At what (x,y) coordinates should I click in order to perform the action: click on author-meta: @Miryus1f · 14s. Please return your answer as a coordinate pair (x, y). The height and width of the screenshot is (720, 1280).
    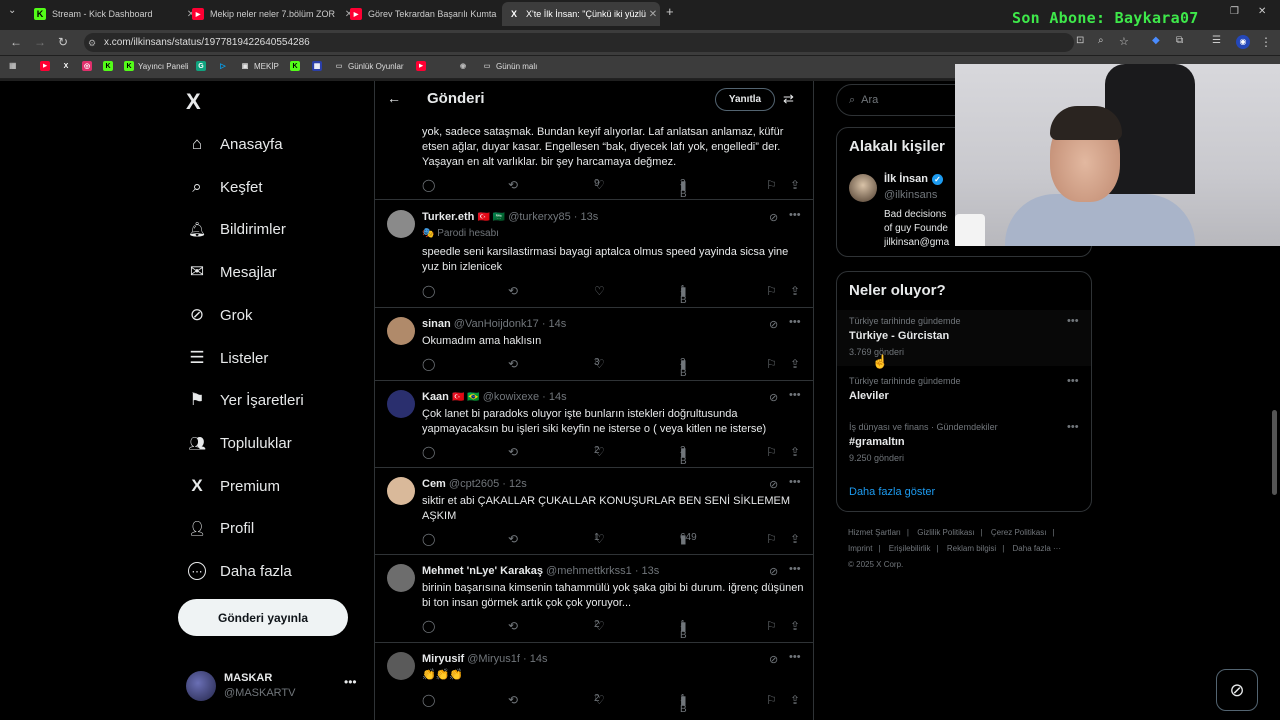
    Looking at the image, I should click on (507, 659).